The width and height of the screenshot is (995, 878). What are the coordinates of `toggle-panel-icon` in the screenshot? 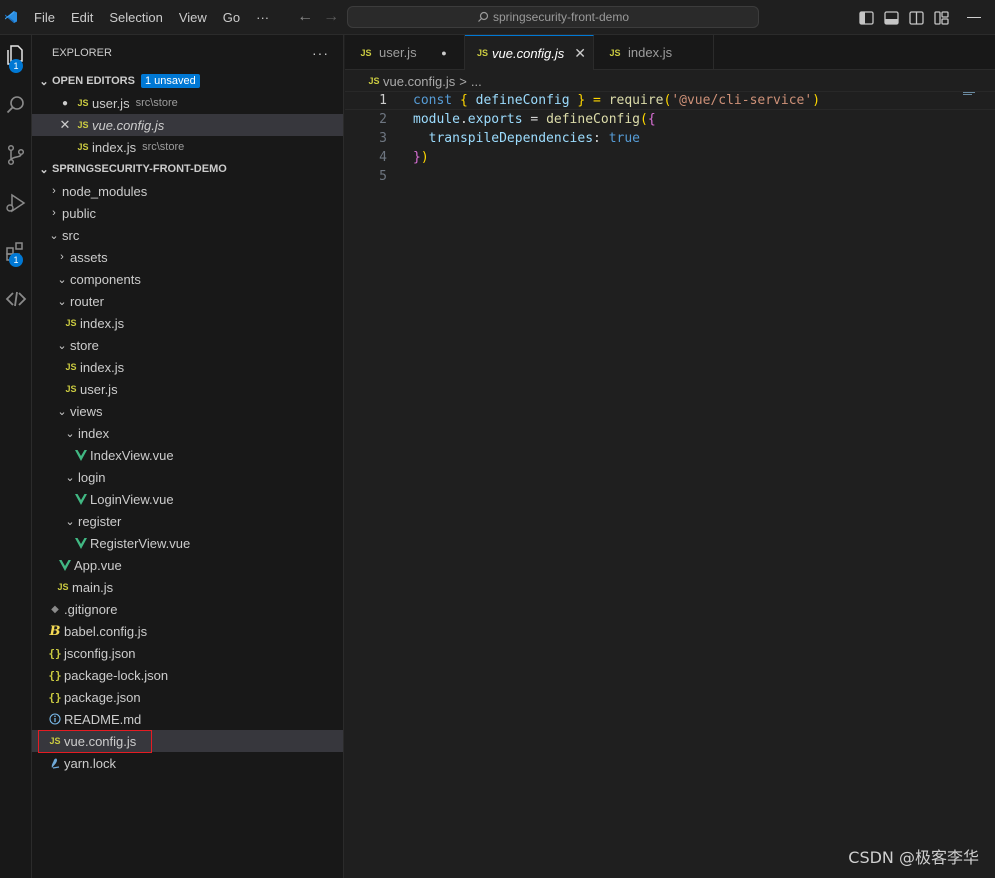 It's located at (891, 17).